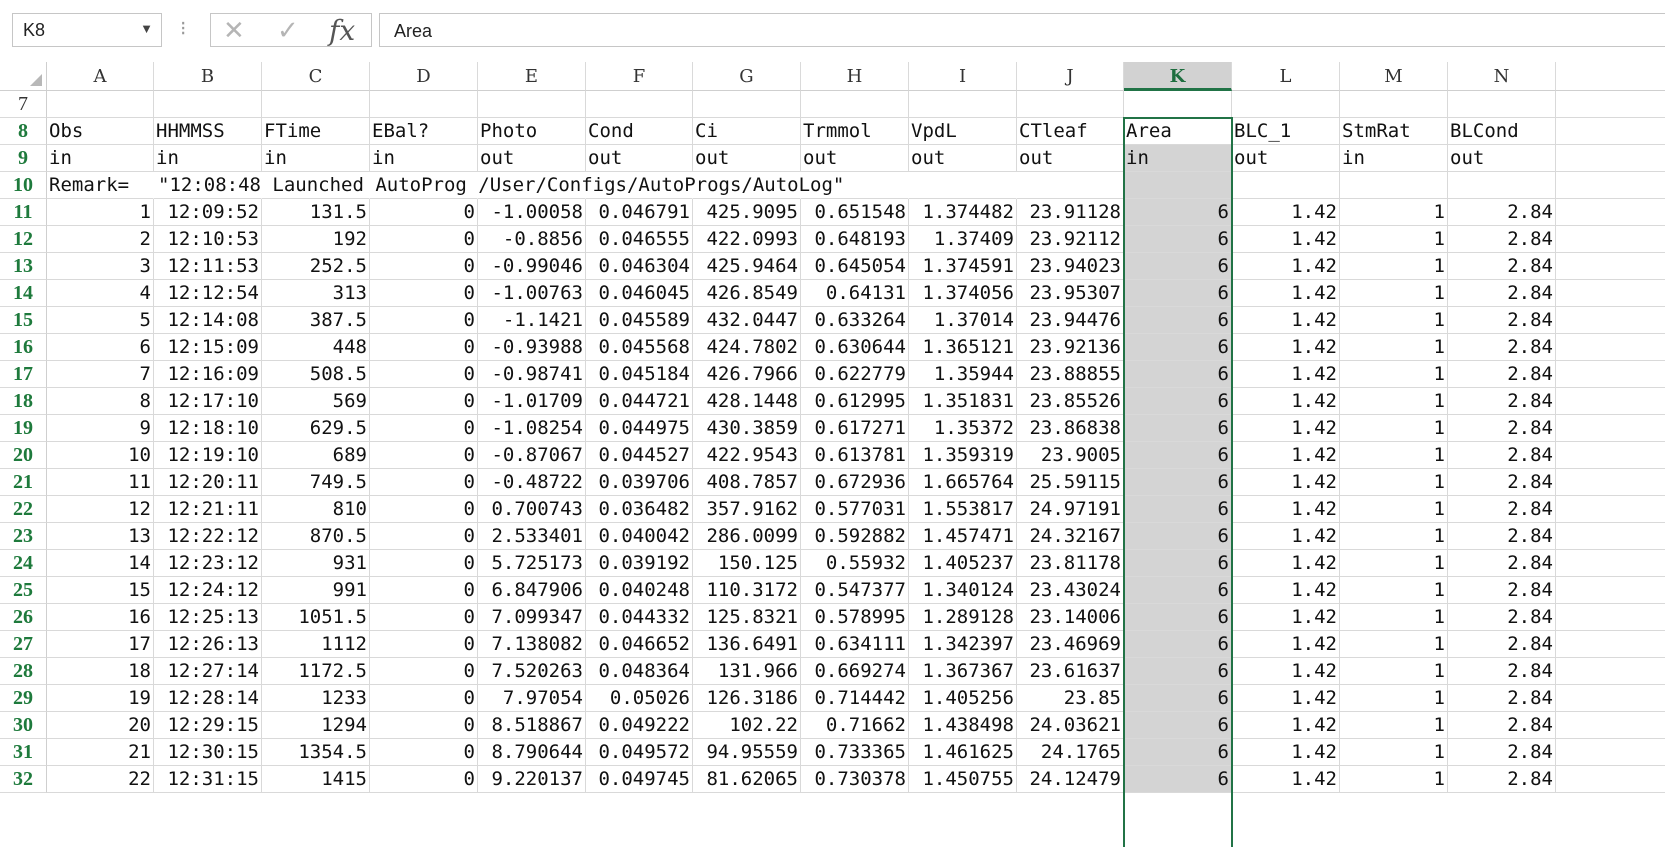 The image size is (1665, 847). What do you see at coordinates (532, 779) in the screenshot?
I see `cell-e32: 9.220137` at bounding box center [532, 779].